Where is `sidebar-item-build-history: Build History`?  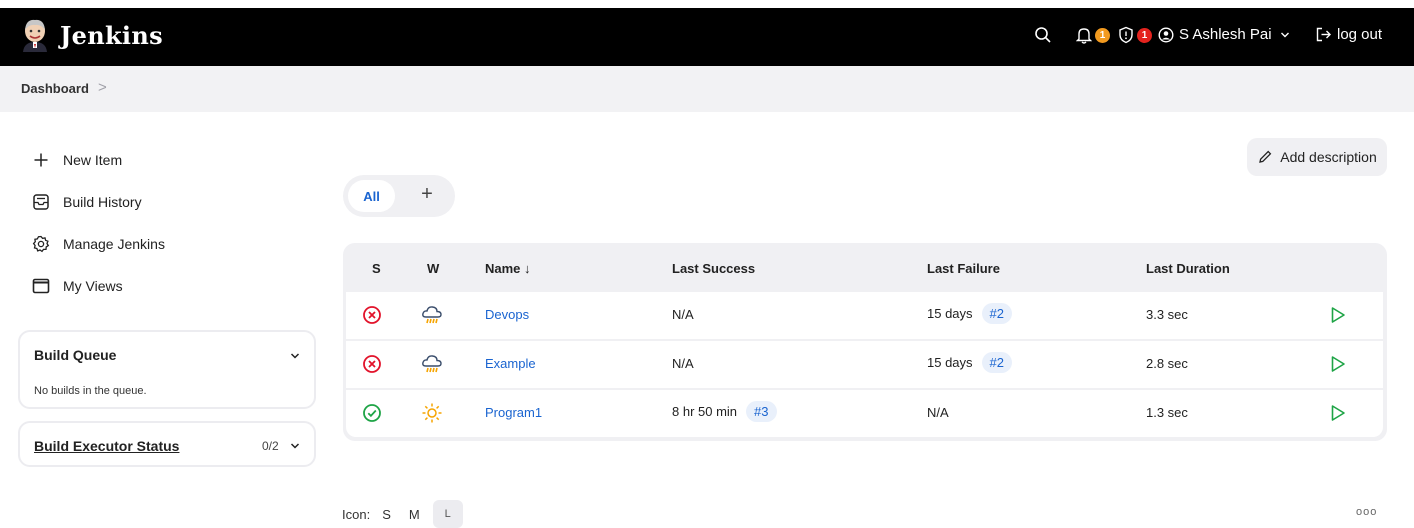
sidebar-item-build-history: Build History is located at coordinates (86, 202).